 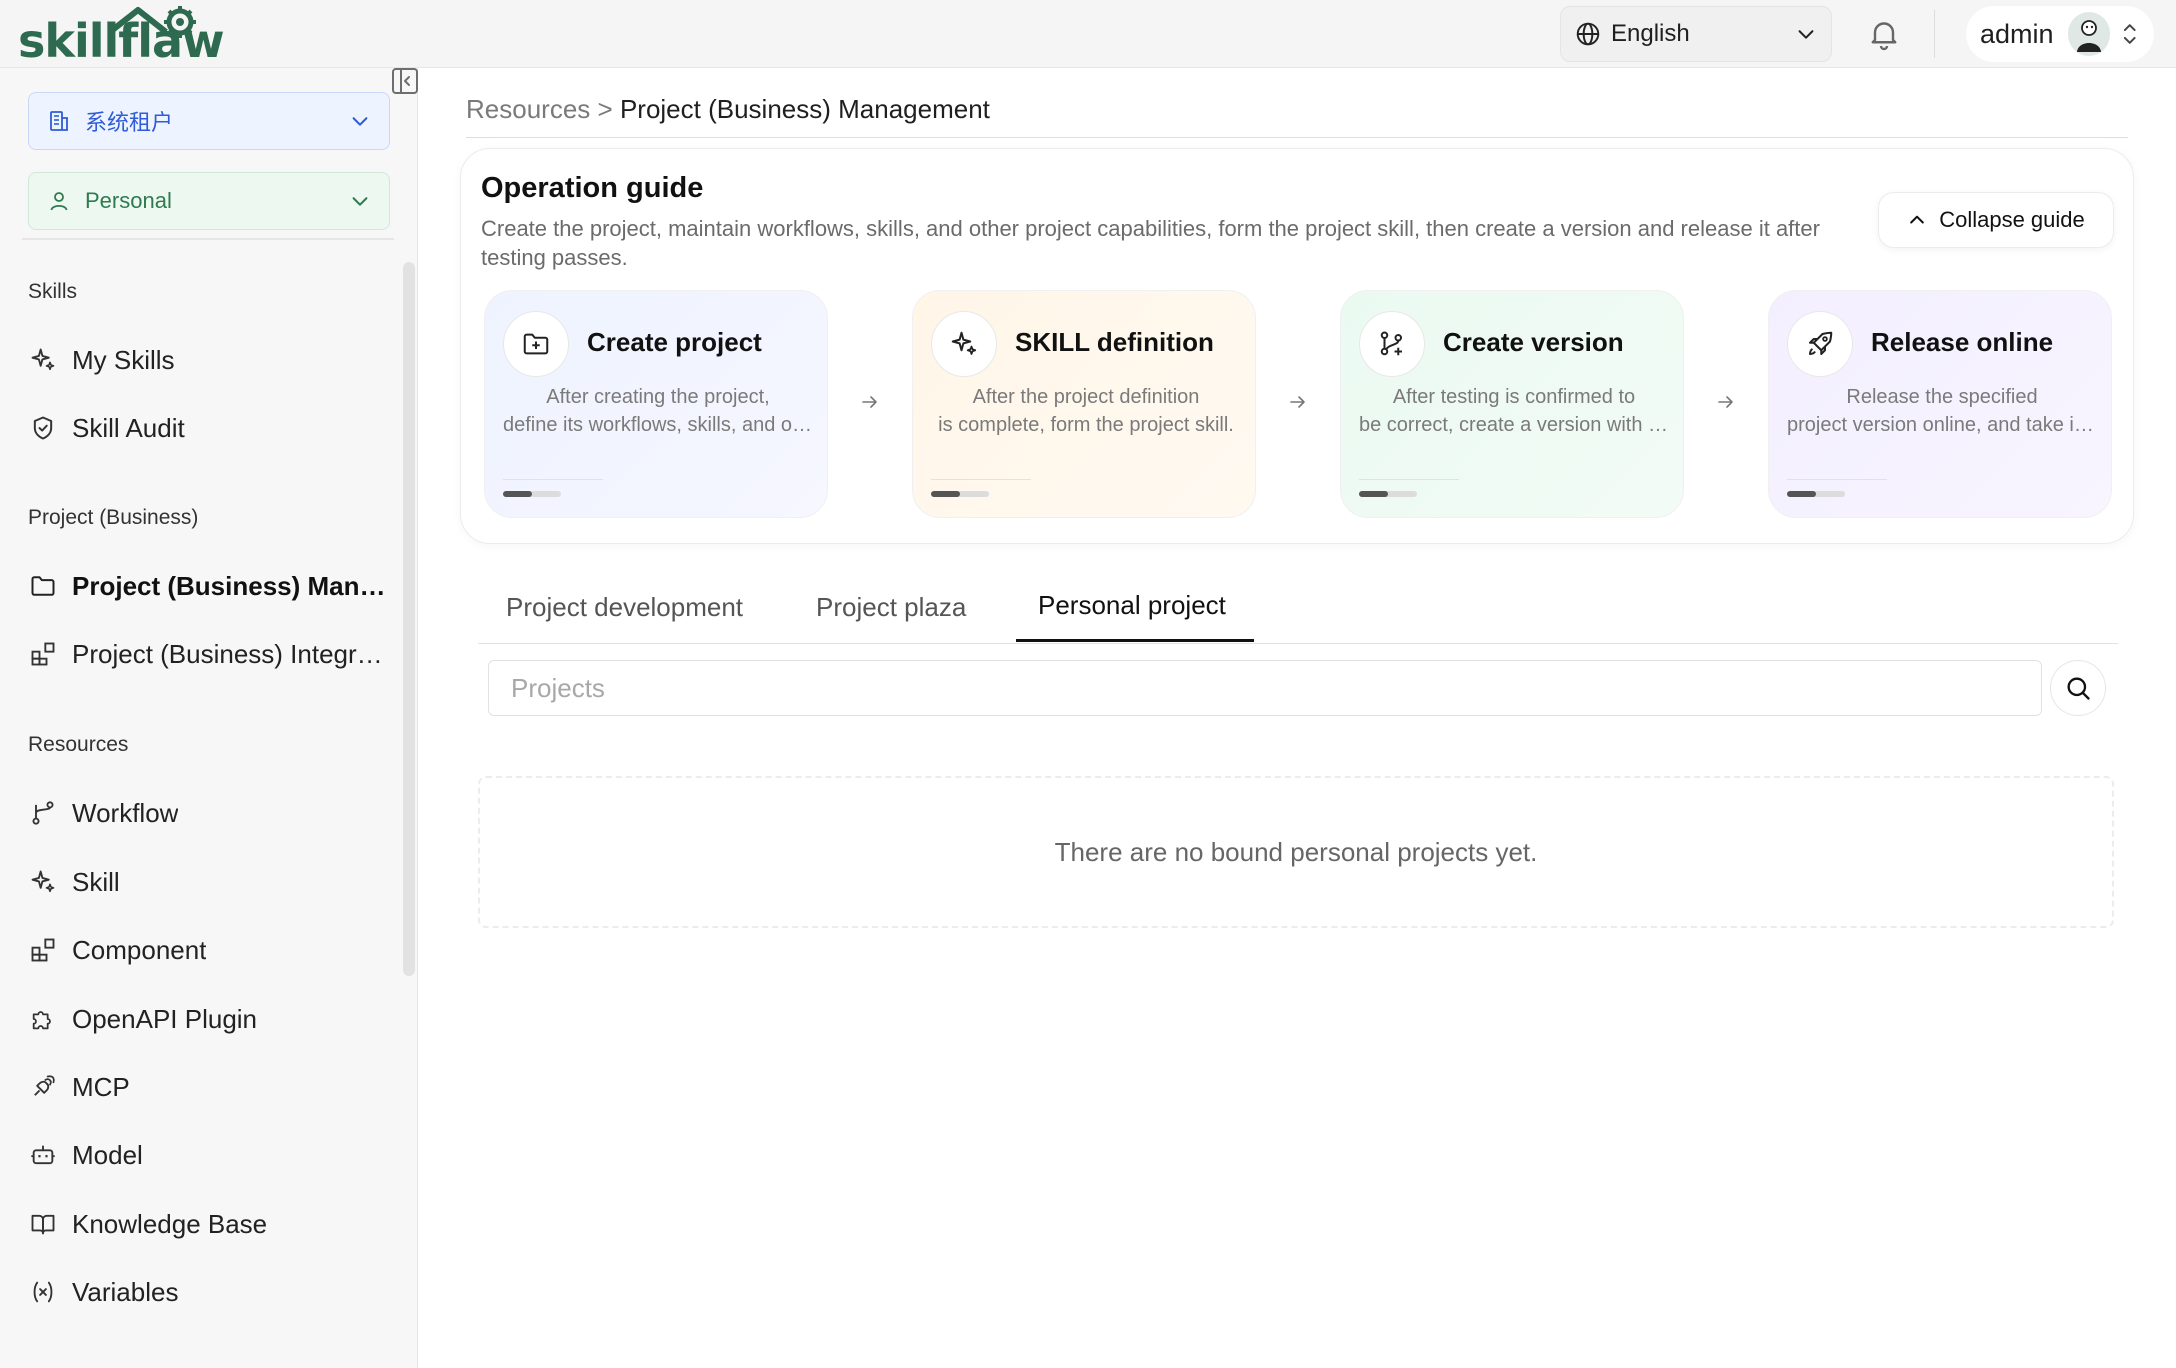 I want to click on shield-check-icon, so click(x=43, y=428).